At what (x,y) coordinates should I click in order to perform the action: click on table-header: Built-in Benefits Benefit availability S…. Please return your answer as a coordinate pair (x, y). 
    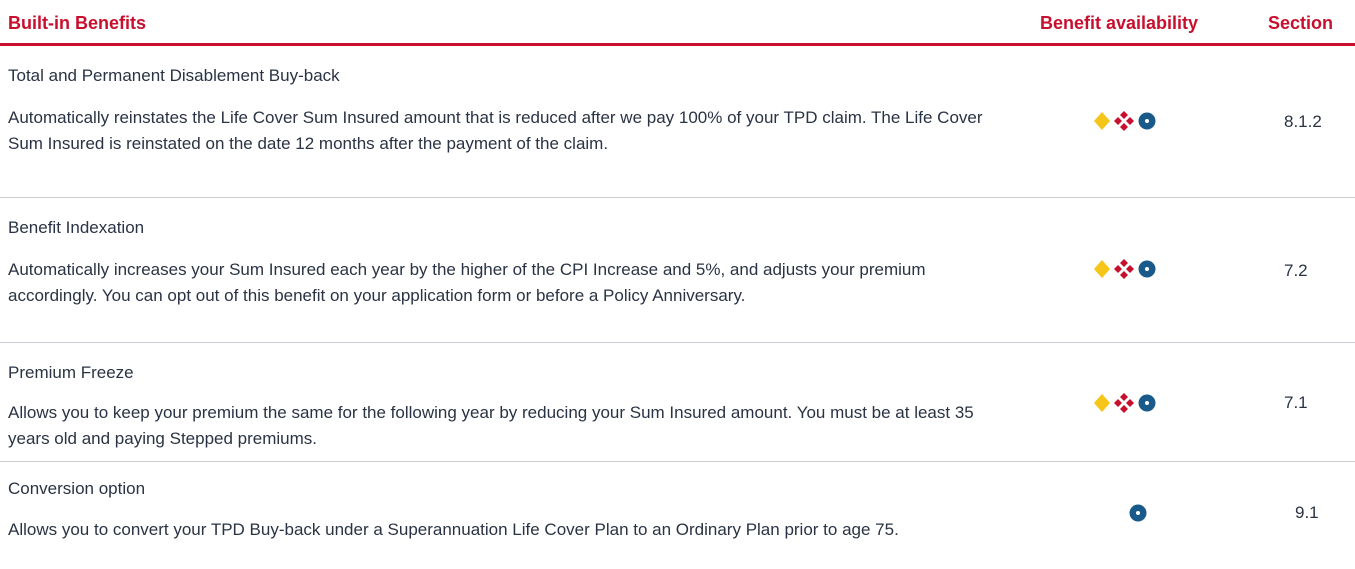
    Looking at the image, I should click on (677, 23).